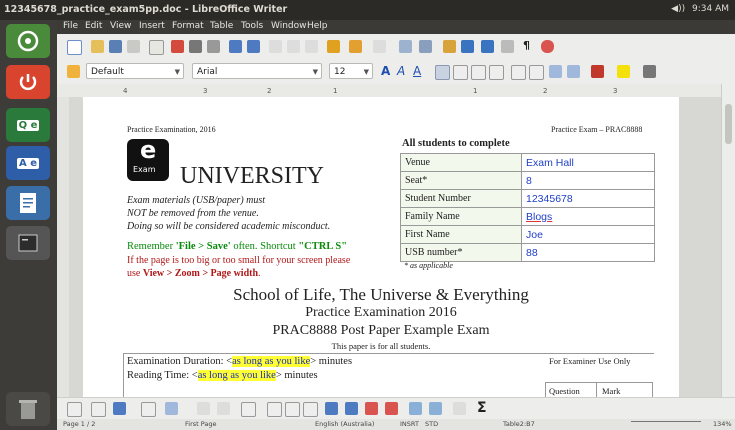 The height and width of the screenshot is (430, 735). I want to click on cell-color-icon, so click(119, 408).